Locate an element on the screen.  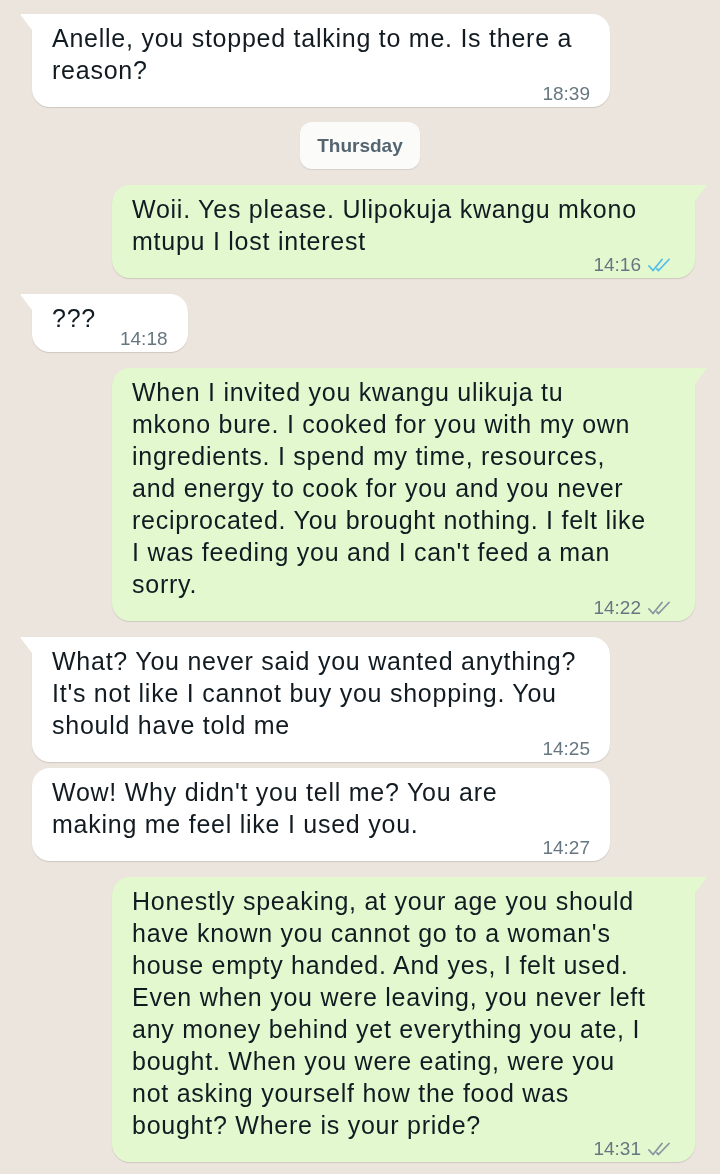
message-text: ??? is located at coordinates (74, 318).